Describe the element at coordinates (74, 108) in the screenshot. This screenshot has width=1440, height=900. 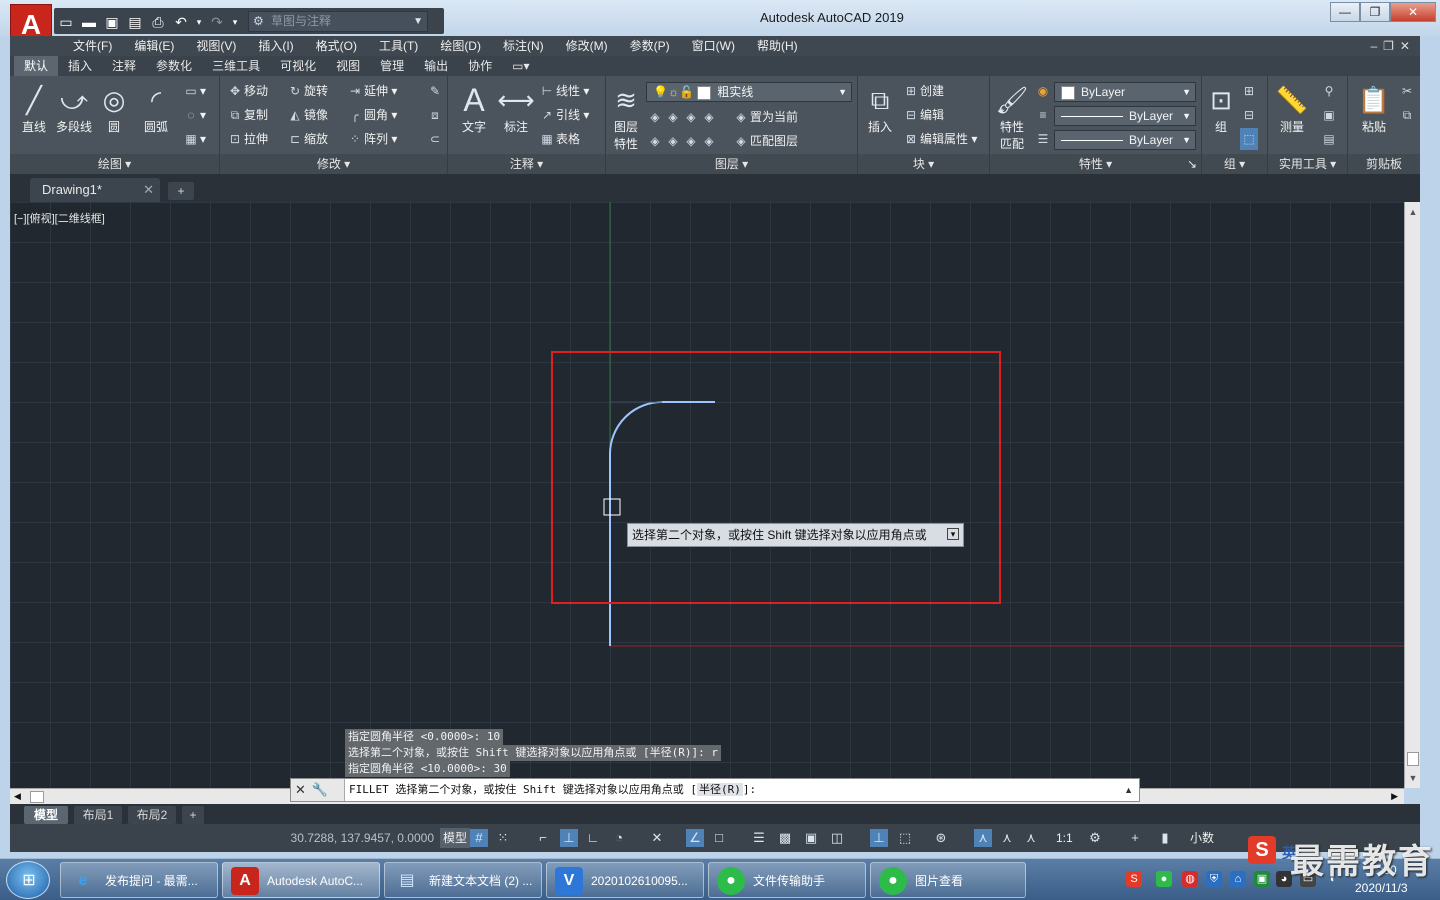
I see `polyline-tool: ⤻ 多段线` at that location.